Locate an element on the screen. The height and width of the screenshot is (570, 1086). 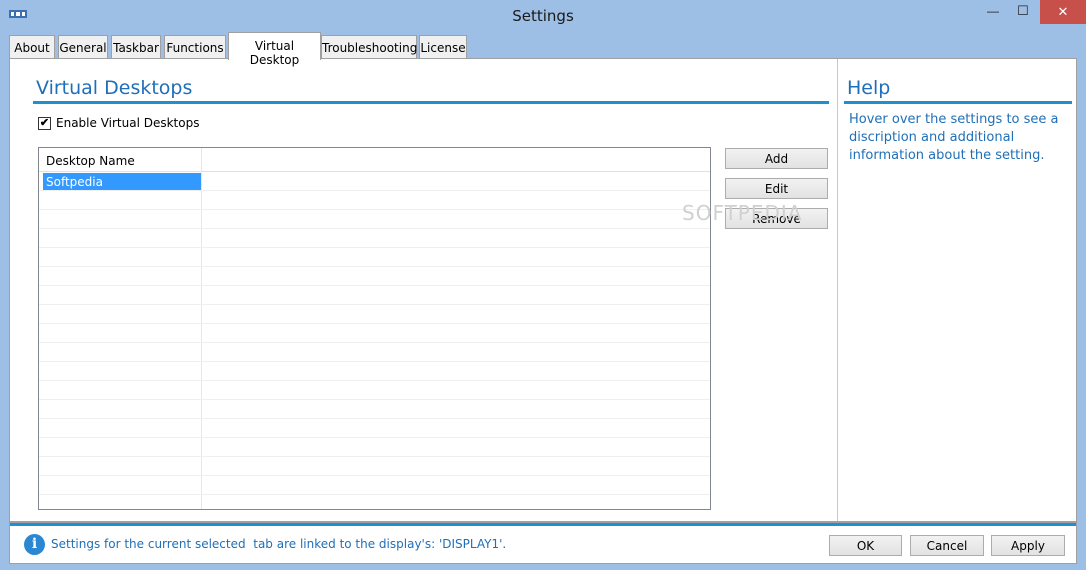
enable-virtual-desktops-checkbox: ✔ is located at coordinates (44, 123).